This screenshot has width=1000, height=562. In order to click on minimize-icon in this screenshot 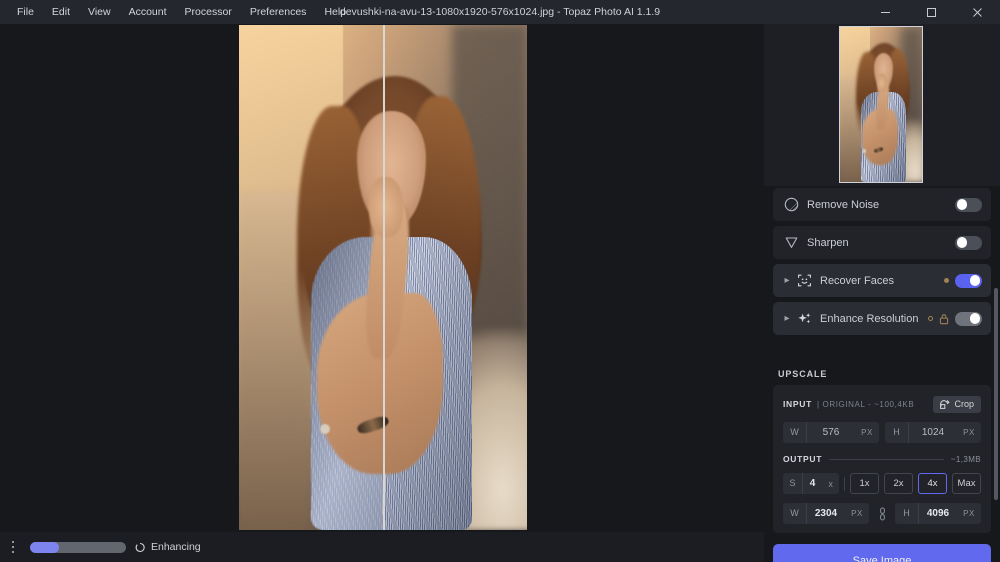, I will do `click(885, 12)`.